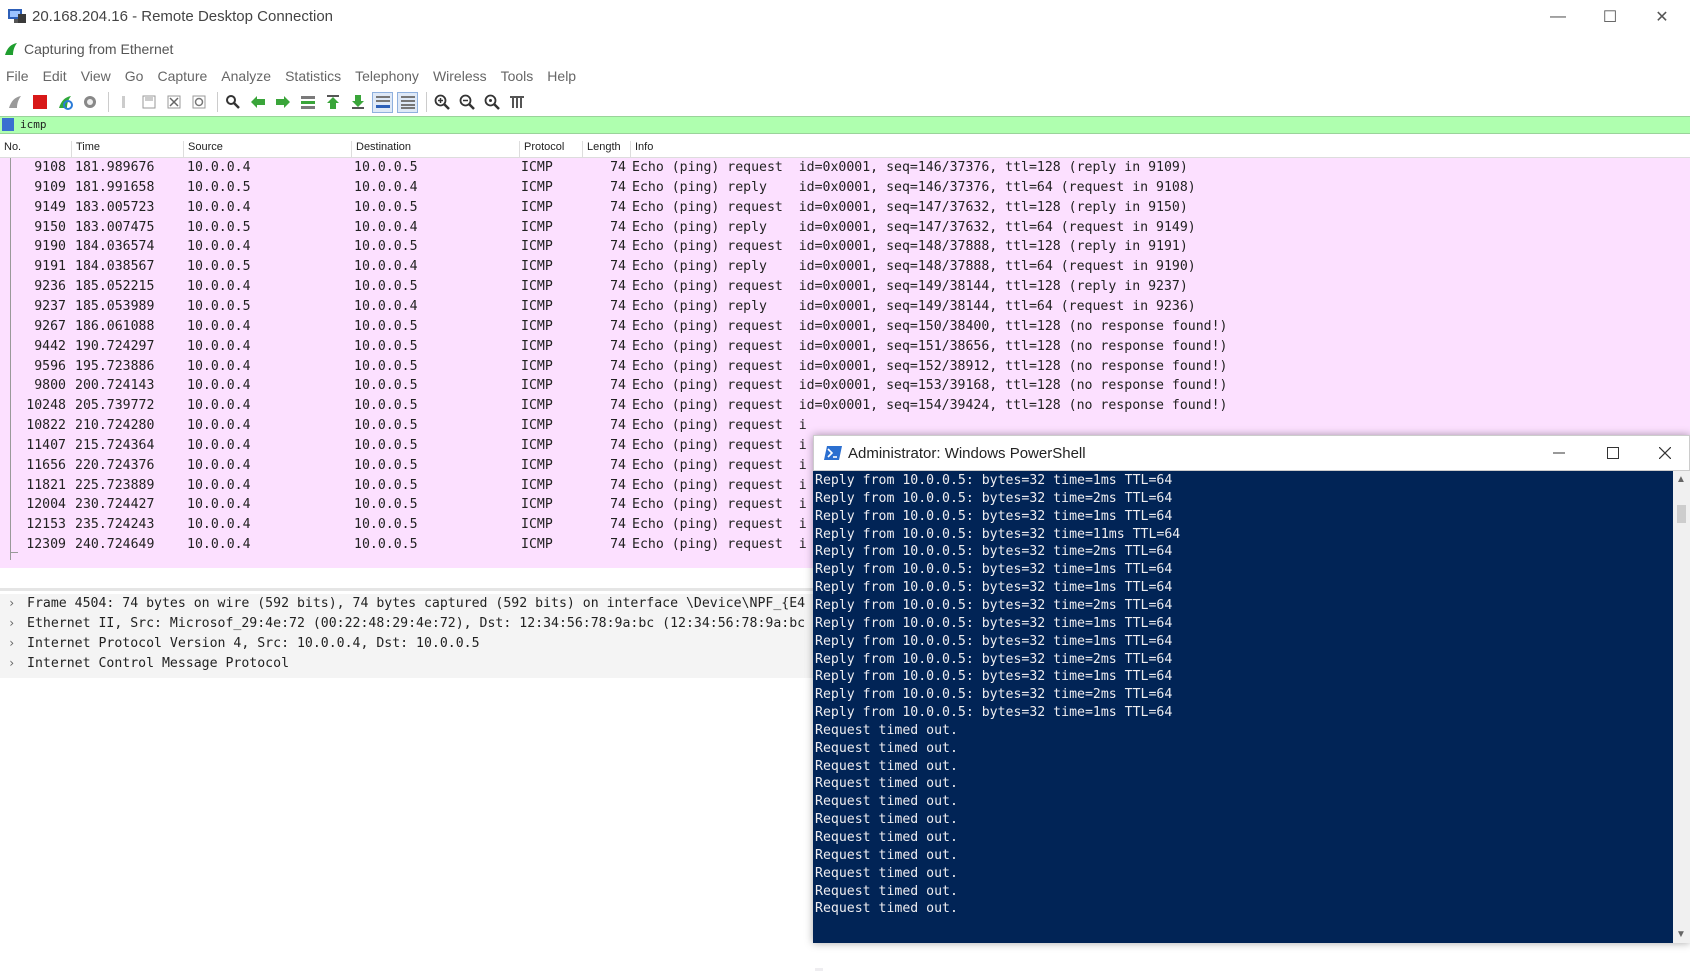 The image size is (1690, 971). I want to click on zoom-out-icon, so click(466, 102).